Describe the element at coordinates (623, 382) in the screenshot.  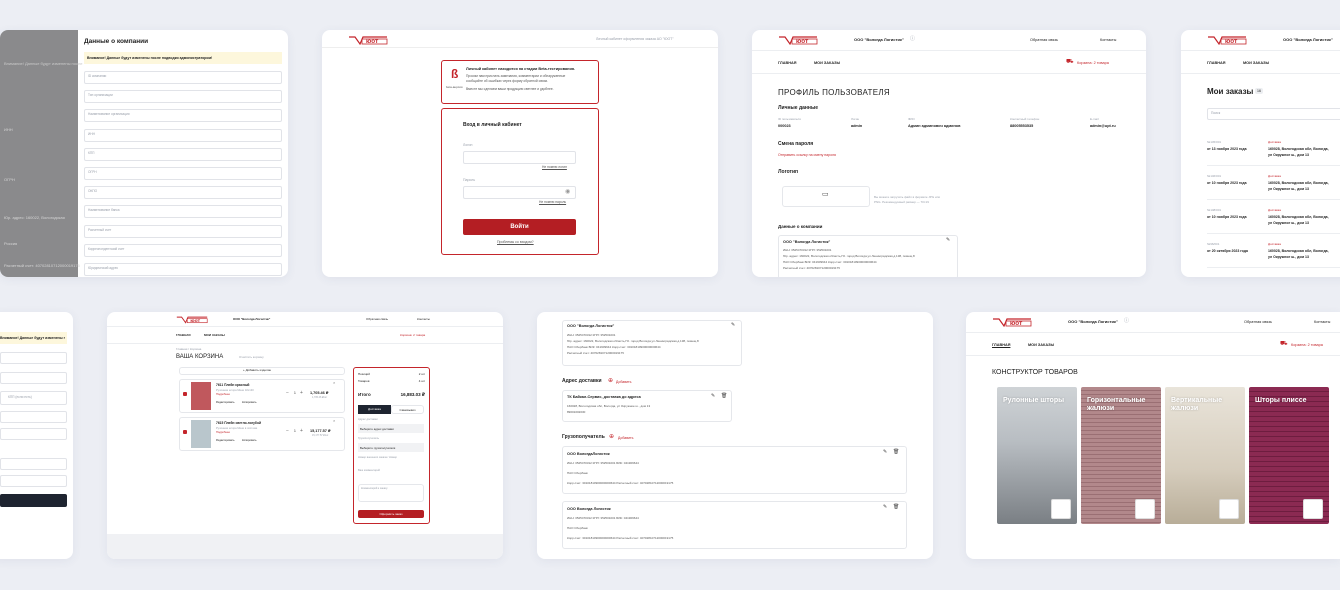
I see `delivery-add-link: Добавить` at that location.